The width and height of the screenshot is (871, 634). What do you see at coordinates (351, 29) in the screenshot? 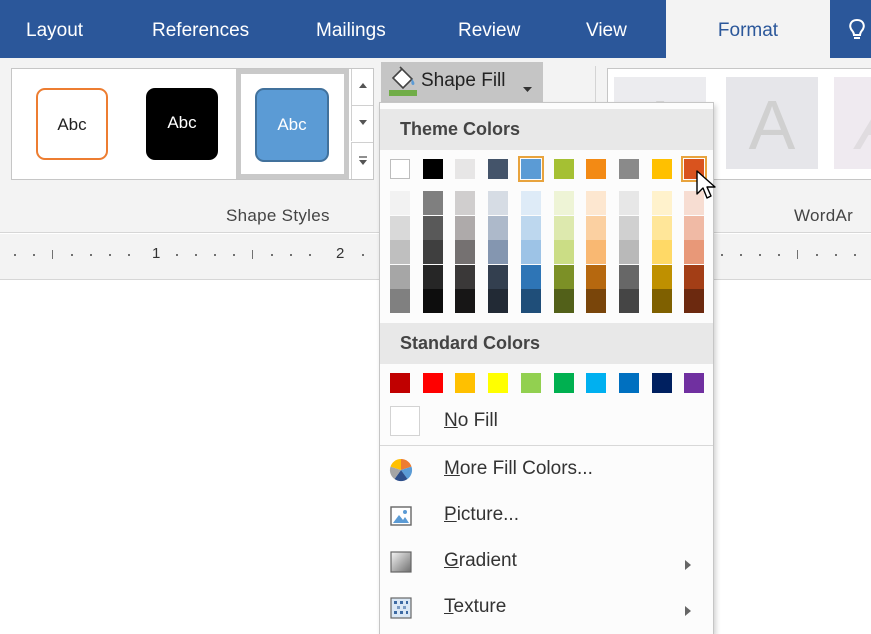
I see `tab-mailings: Mailings` at bounding box center [351, 29].